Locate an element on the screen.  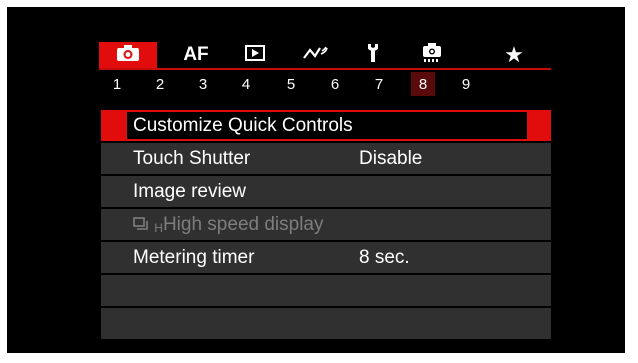
menu-item-value: 8 sec. is located at coordinates (384, 257).